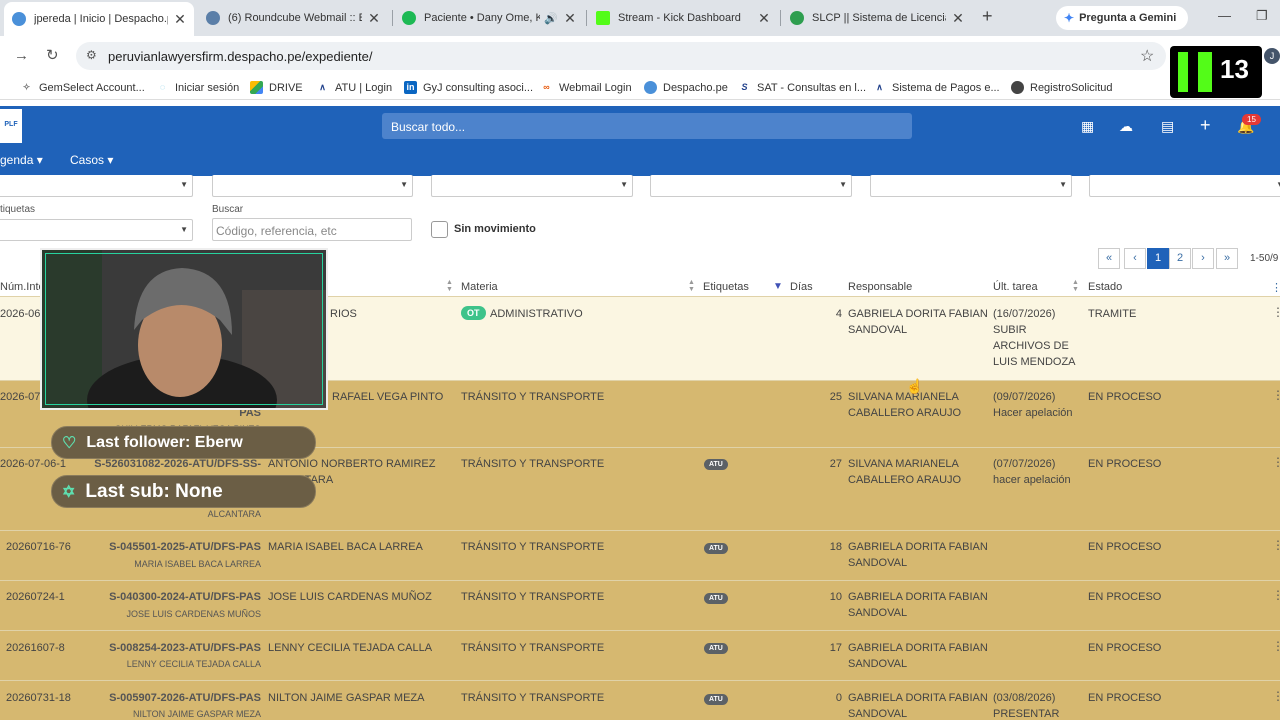 The height and width of the screenshot is (720, 1280). I want to click on tab-despacho: jpereda | Inicio | Despacho.pe ✕, so click(99, 19).